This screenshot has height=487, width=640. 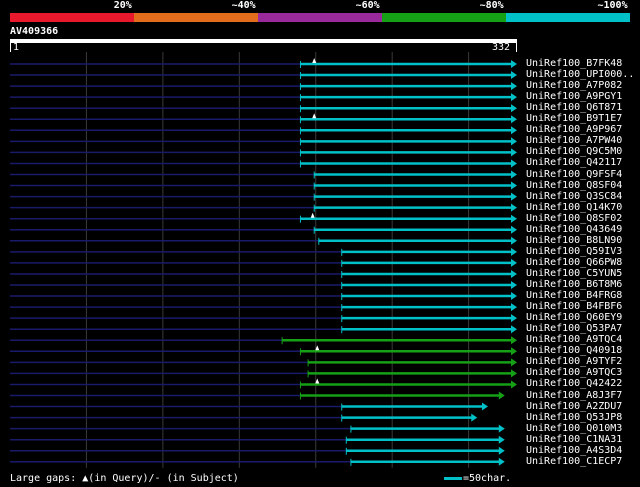 I want to click on hit-label: UniRef100_Q53PA7, so click(x=574, y=328).